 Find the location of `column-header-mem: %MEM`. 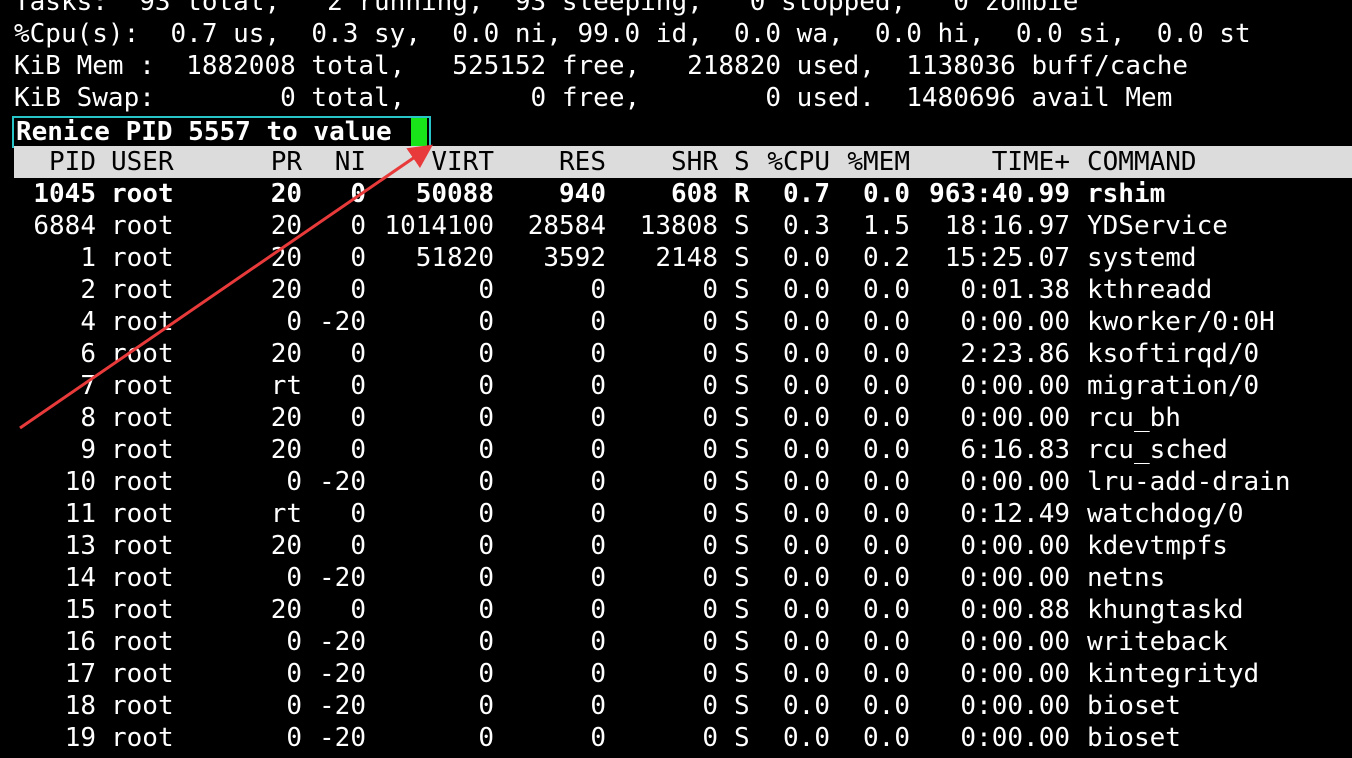

column-header-mem: %MEM is located at coordinates (878, 162).